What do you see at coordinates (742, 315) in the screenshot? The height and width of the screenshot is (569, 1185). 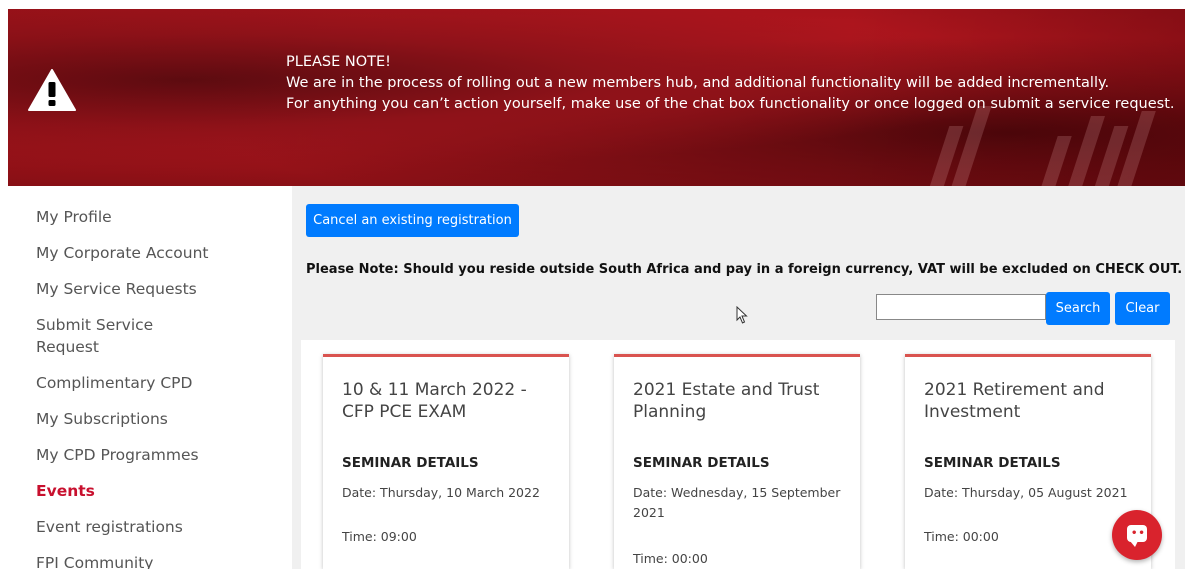 I see `mouse-pointer-icon` at bounding box center [742, 315].